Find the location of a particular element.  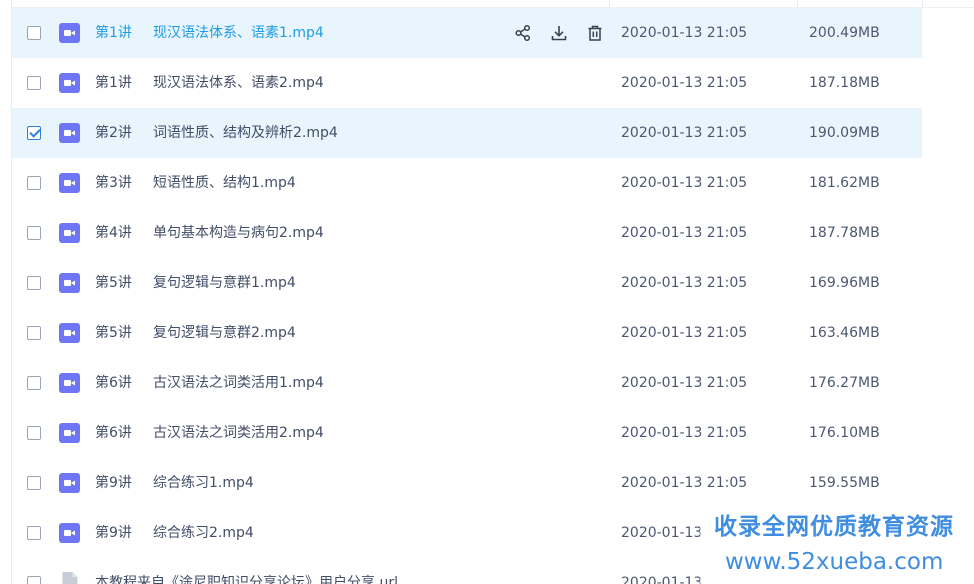

file-name: 短语性质、结构1.mp4 is located at coordinates (224, 183).